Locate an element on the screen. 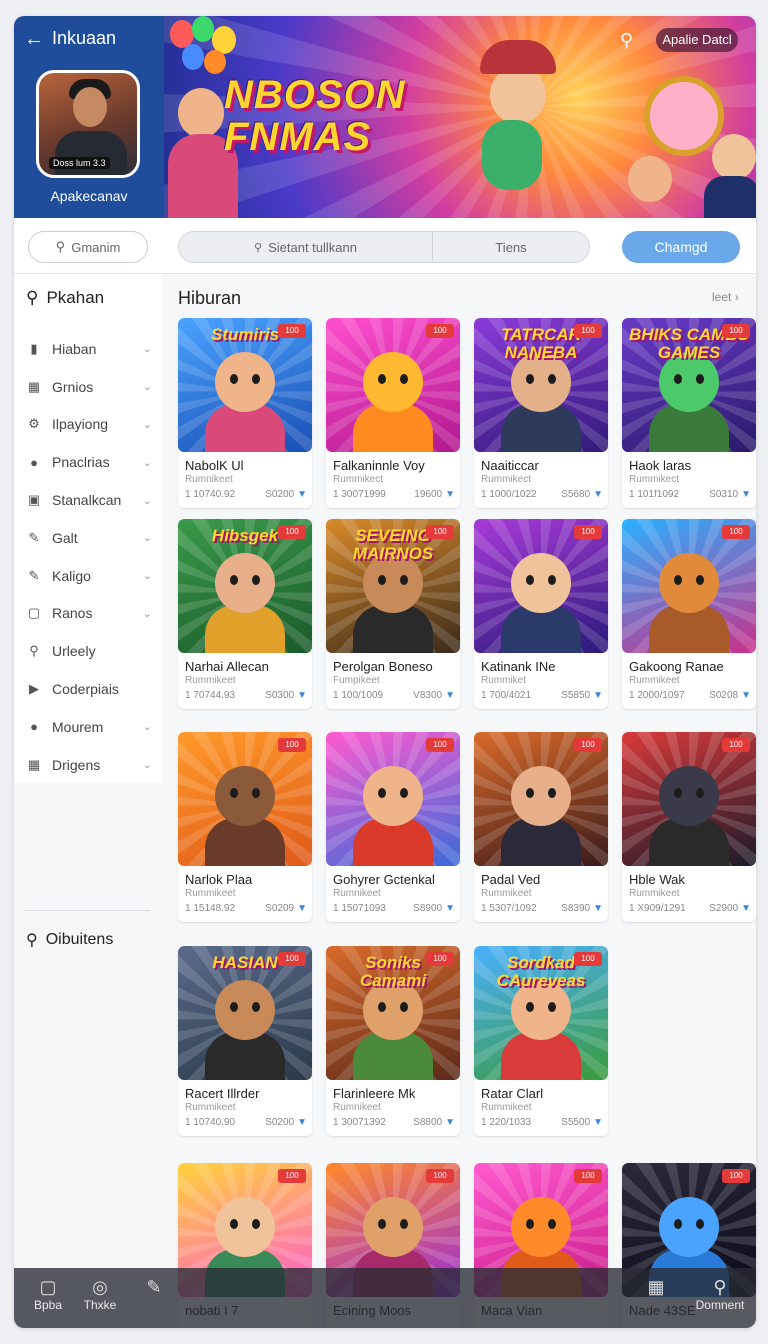  banner-character is located at coordinates (684, 116).